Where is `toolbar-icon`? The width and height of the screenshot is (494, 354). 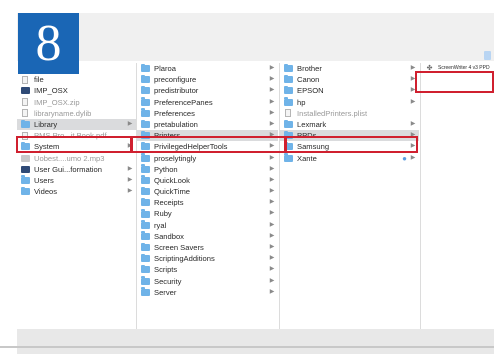
toolbar-icon is located at coordinates (487, 55).